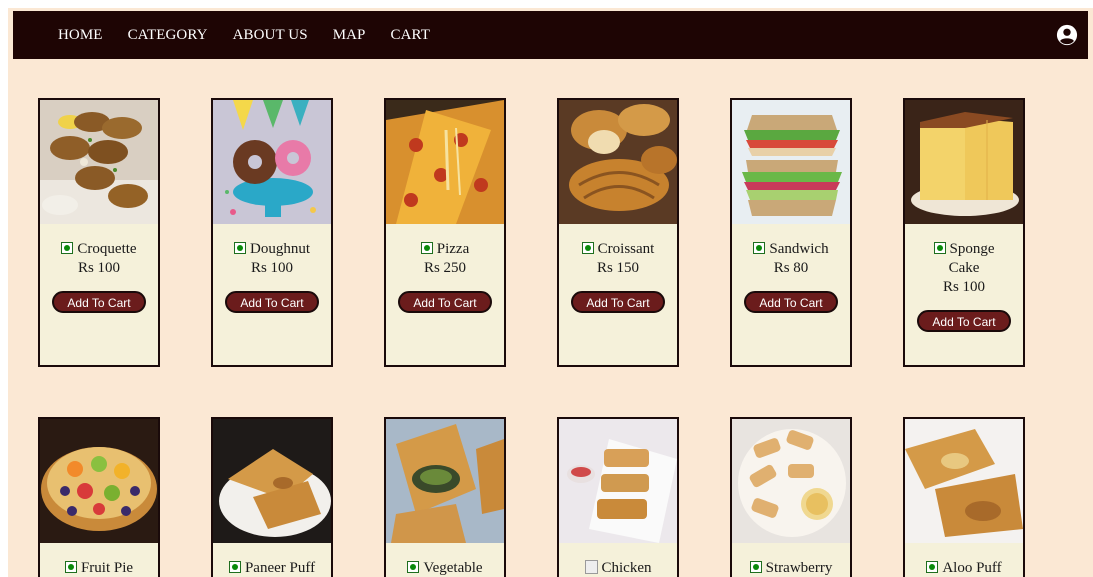 The height and width of the screenshot is (577, 1093). Describe the element at coordinates (618, 162) in the screenshot. I see `croissant-image` at that location.